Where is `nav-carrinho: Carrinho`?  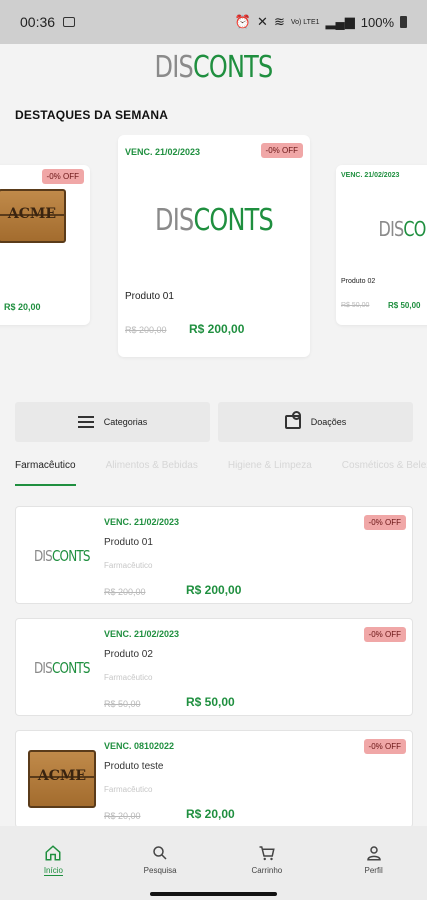 nav-carrinho: Carrinho is located at coordinates (267, 859).